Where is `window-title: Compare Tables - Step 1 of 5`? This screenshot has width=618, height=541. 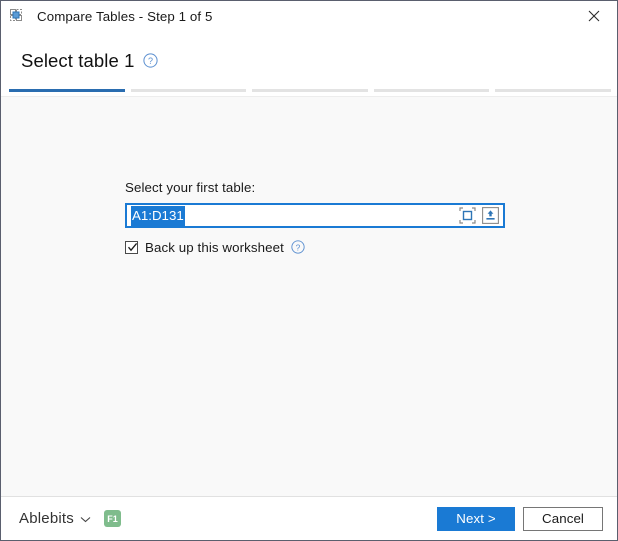
window-title: Compare Tables - Step 1 of 5 is located at coordinates (125, 16).